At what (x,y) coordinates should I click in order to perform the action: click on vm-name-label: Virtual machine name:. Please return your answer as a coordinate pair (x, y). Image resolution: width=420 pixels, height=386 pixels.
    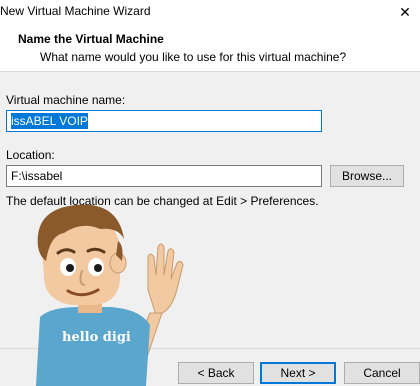
    Looking at the image, I should click on (66, 100).